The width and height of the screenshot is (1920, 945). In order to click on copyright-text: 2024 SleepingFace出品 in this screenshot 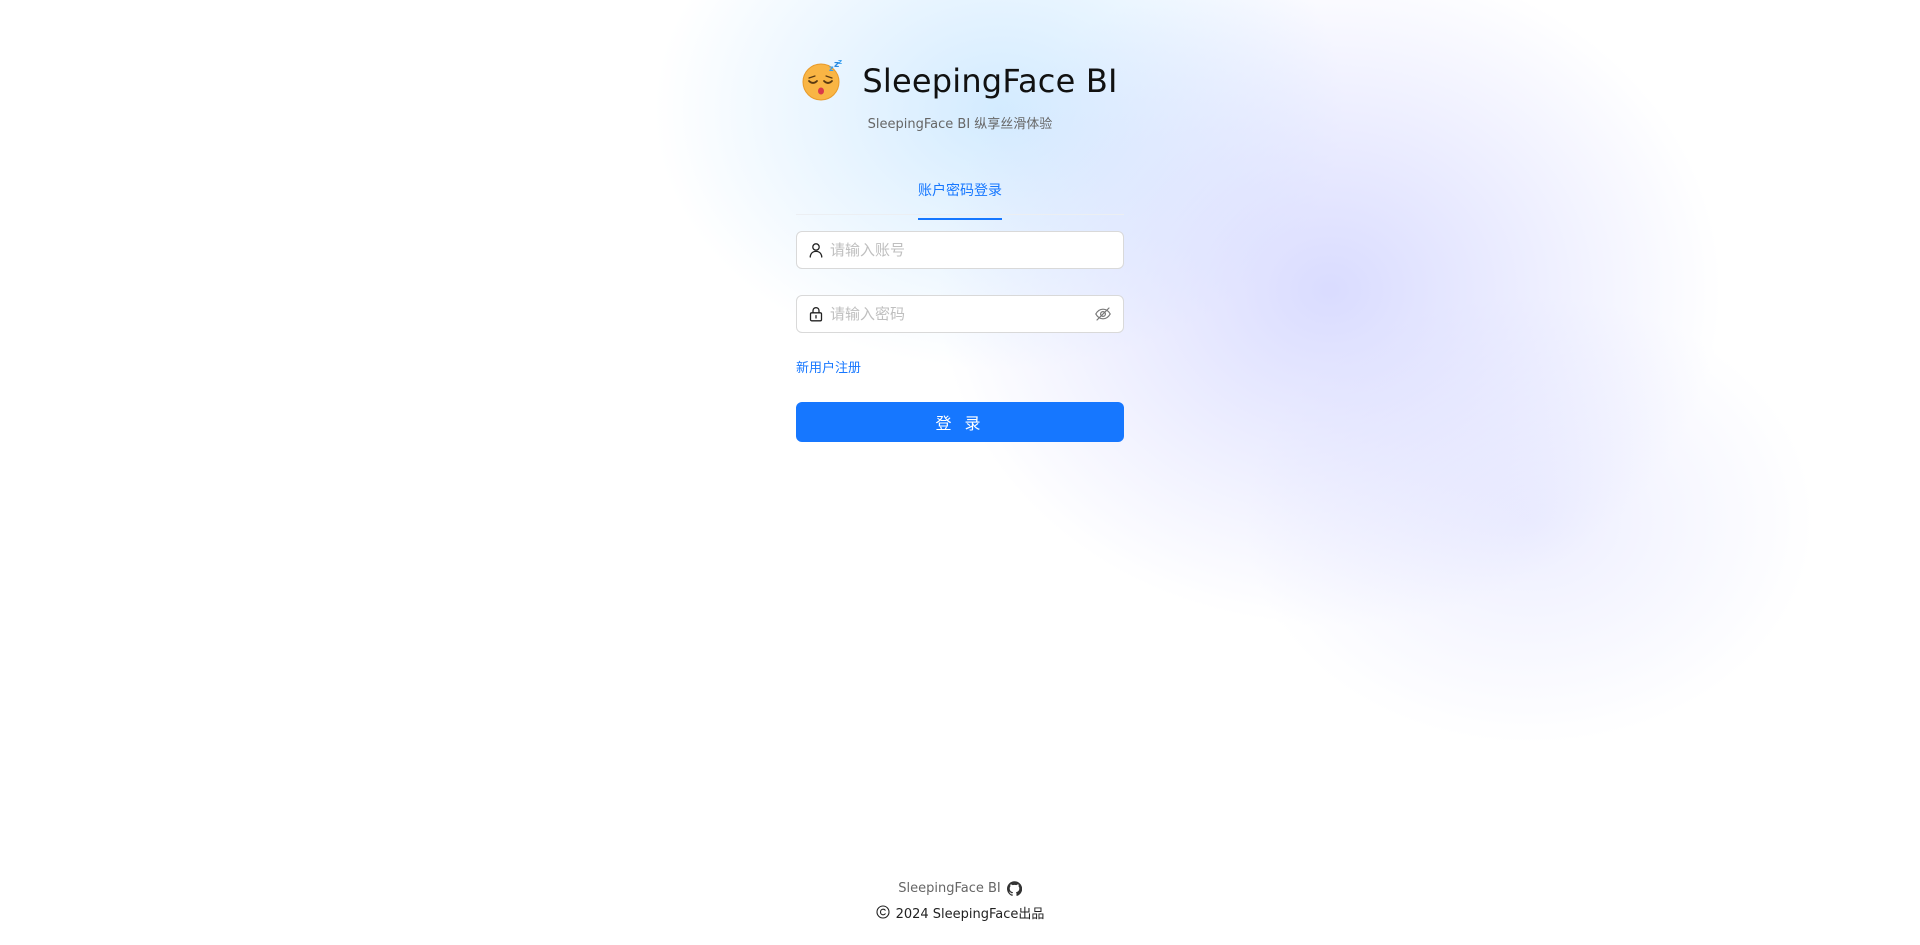, I will do `click(970, 914)`.